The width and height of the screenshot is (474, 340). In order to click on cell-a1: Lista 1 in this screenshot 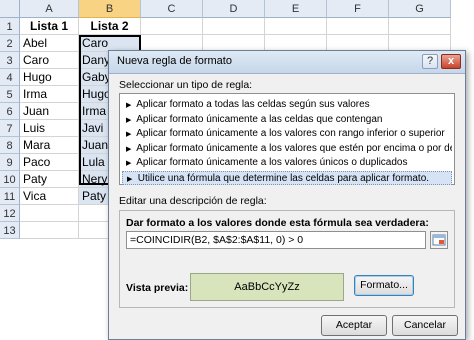, I will do `click(49, 26)`.